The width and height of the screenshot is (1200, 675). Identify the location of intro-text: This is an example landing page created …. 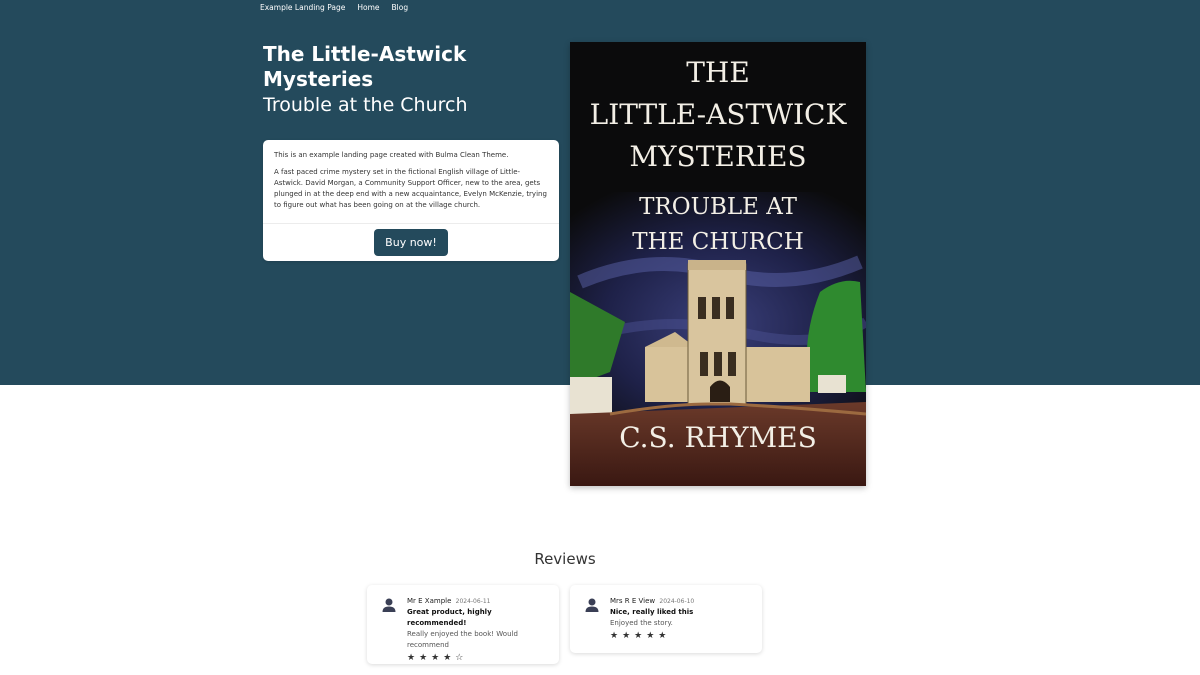
(391, 155).